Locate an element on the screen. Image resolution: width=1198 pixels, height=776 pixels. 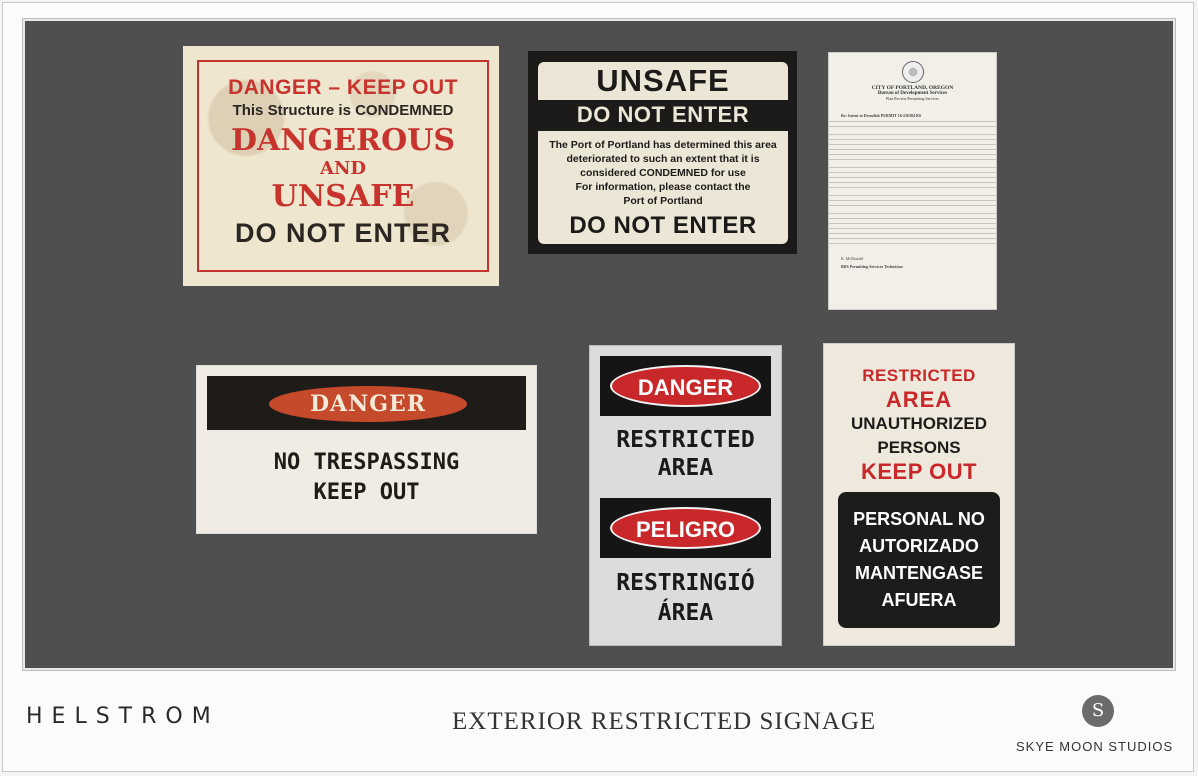
sign-subtitle-bar: DO NOT ENTER is located at coordinates (663, 115).